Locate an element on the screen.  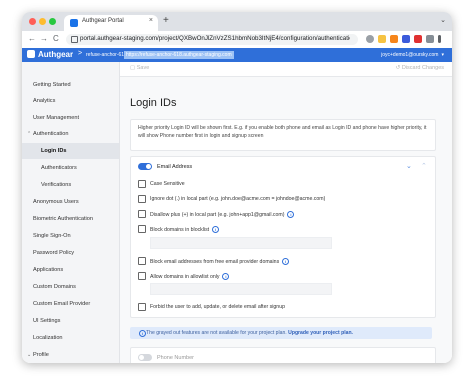
sidebar-item-label: Anonymous Users is located at coordinates (56, 202).